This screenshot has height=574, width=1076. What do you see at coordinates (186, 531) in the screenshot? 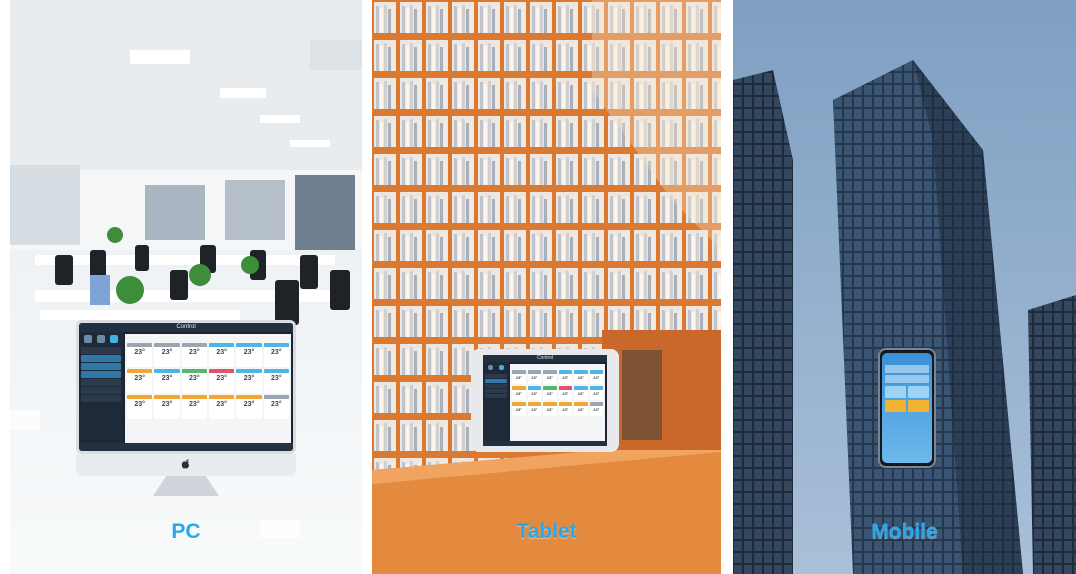
I see `panel-caption: PC` at bounding box center [186, 531].